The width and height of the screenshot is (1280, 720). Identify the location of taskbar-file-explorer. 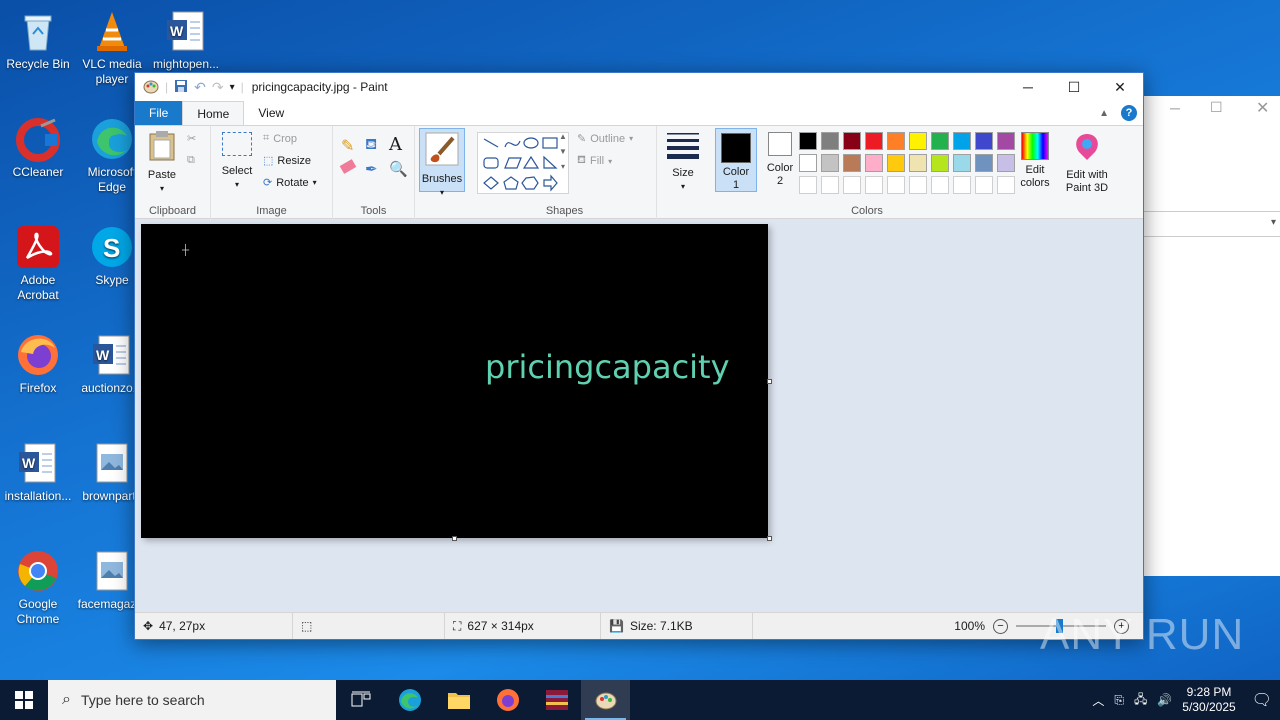
(458, 700).